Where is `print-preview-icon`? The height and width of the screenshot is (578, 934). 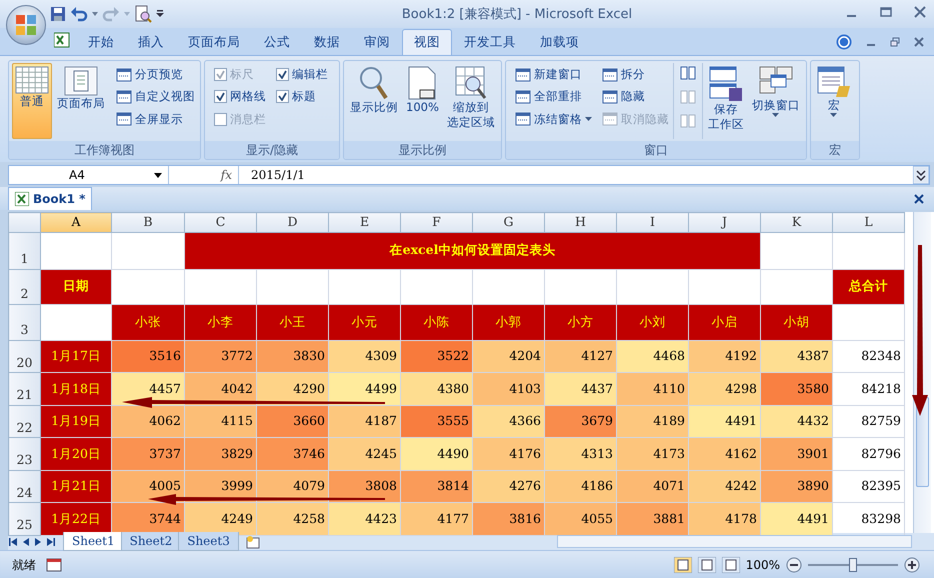
print-preview-icon is located at coordinates (143, 14).